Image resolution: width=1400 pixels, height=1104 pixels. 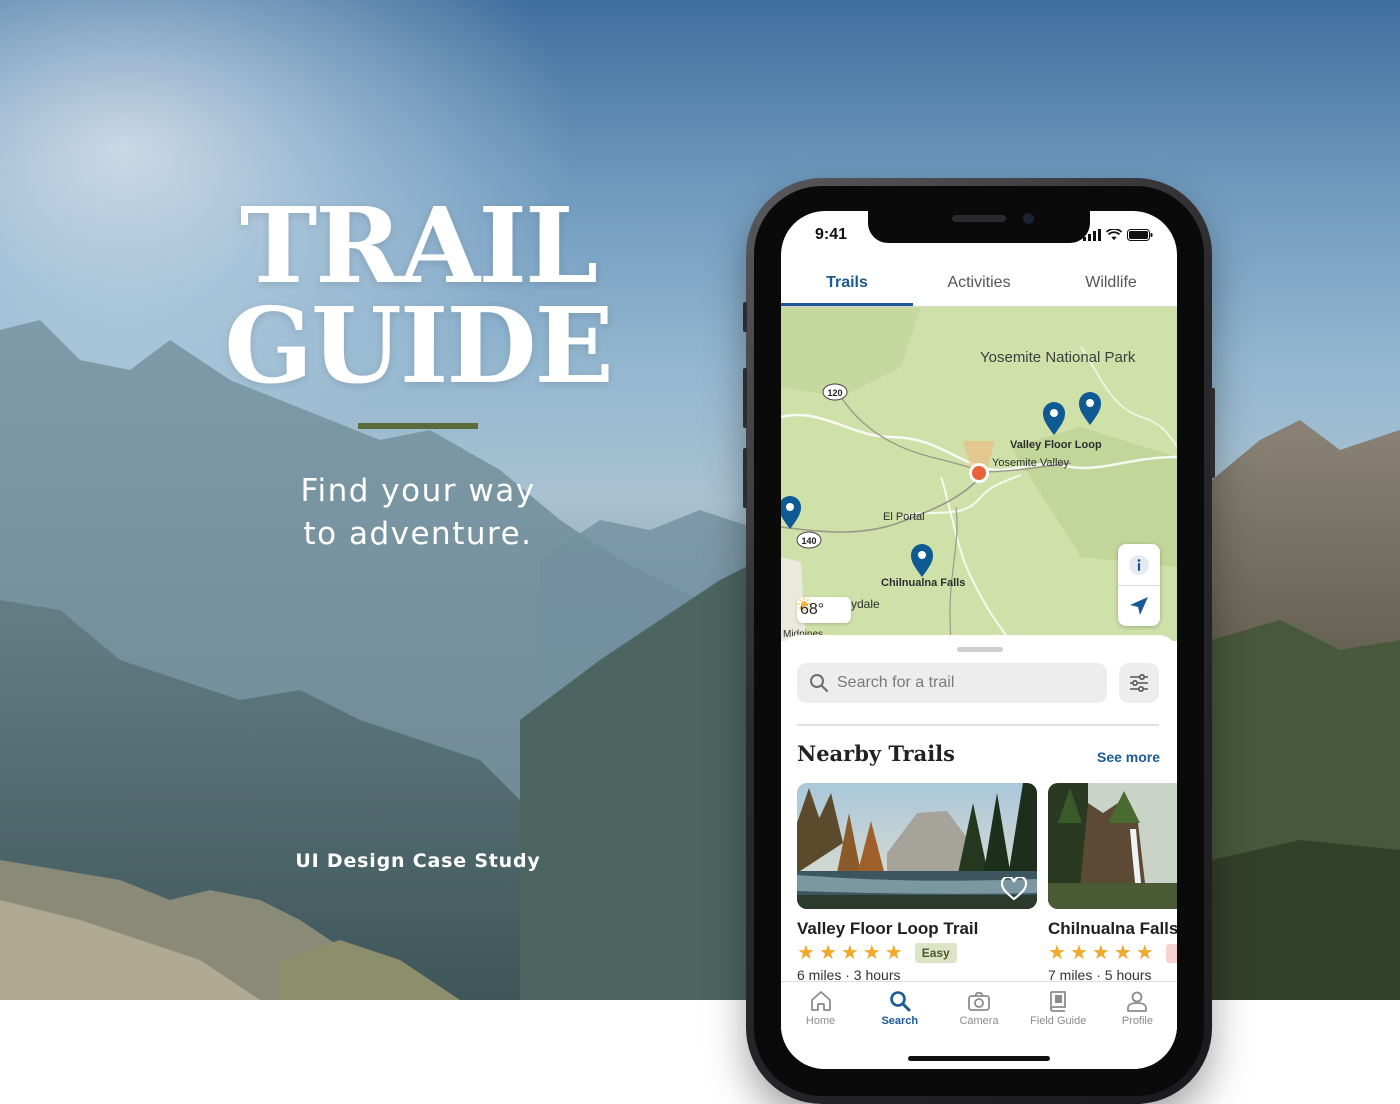 I want to click on volume-down-button, so click(x=745, y=478).